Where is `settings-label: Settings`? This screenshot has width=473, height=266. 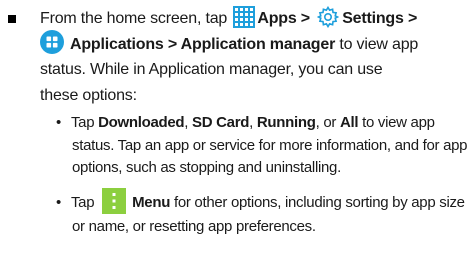
settings-label: Settings is located at coordinates (373, 18).